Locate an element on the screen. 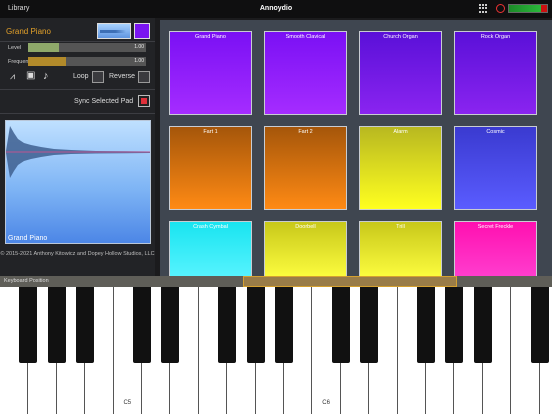 The width and height of the screenshot is (552, 414). waveform-label: Grand Piano is located at coordinates (28, 238).